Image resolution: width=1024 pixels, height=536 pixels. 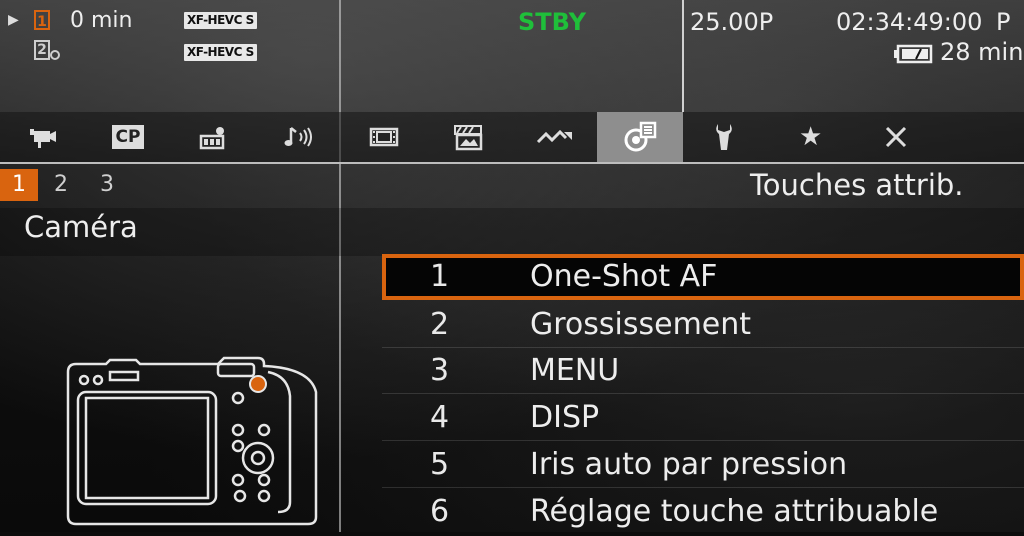 I want to click on battery-icon, so click(x=914, y=56).